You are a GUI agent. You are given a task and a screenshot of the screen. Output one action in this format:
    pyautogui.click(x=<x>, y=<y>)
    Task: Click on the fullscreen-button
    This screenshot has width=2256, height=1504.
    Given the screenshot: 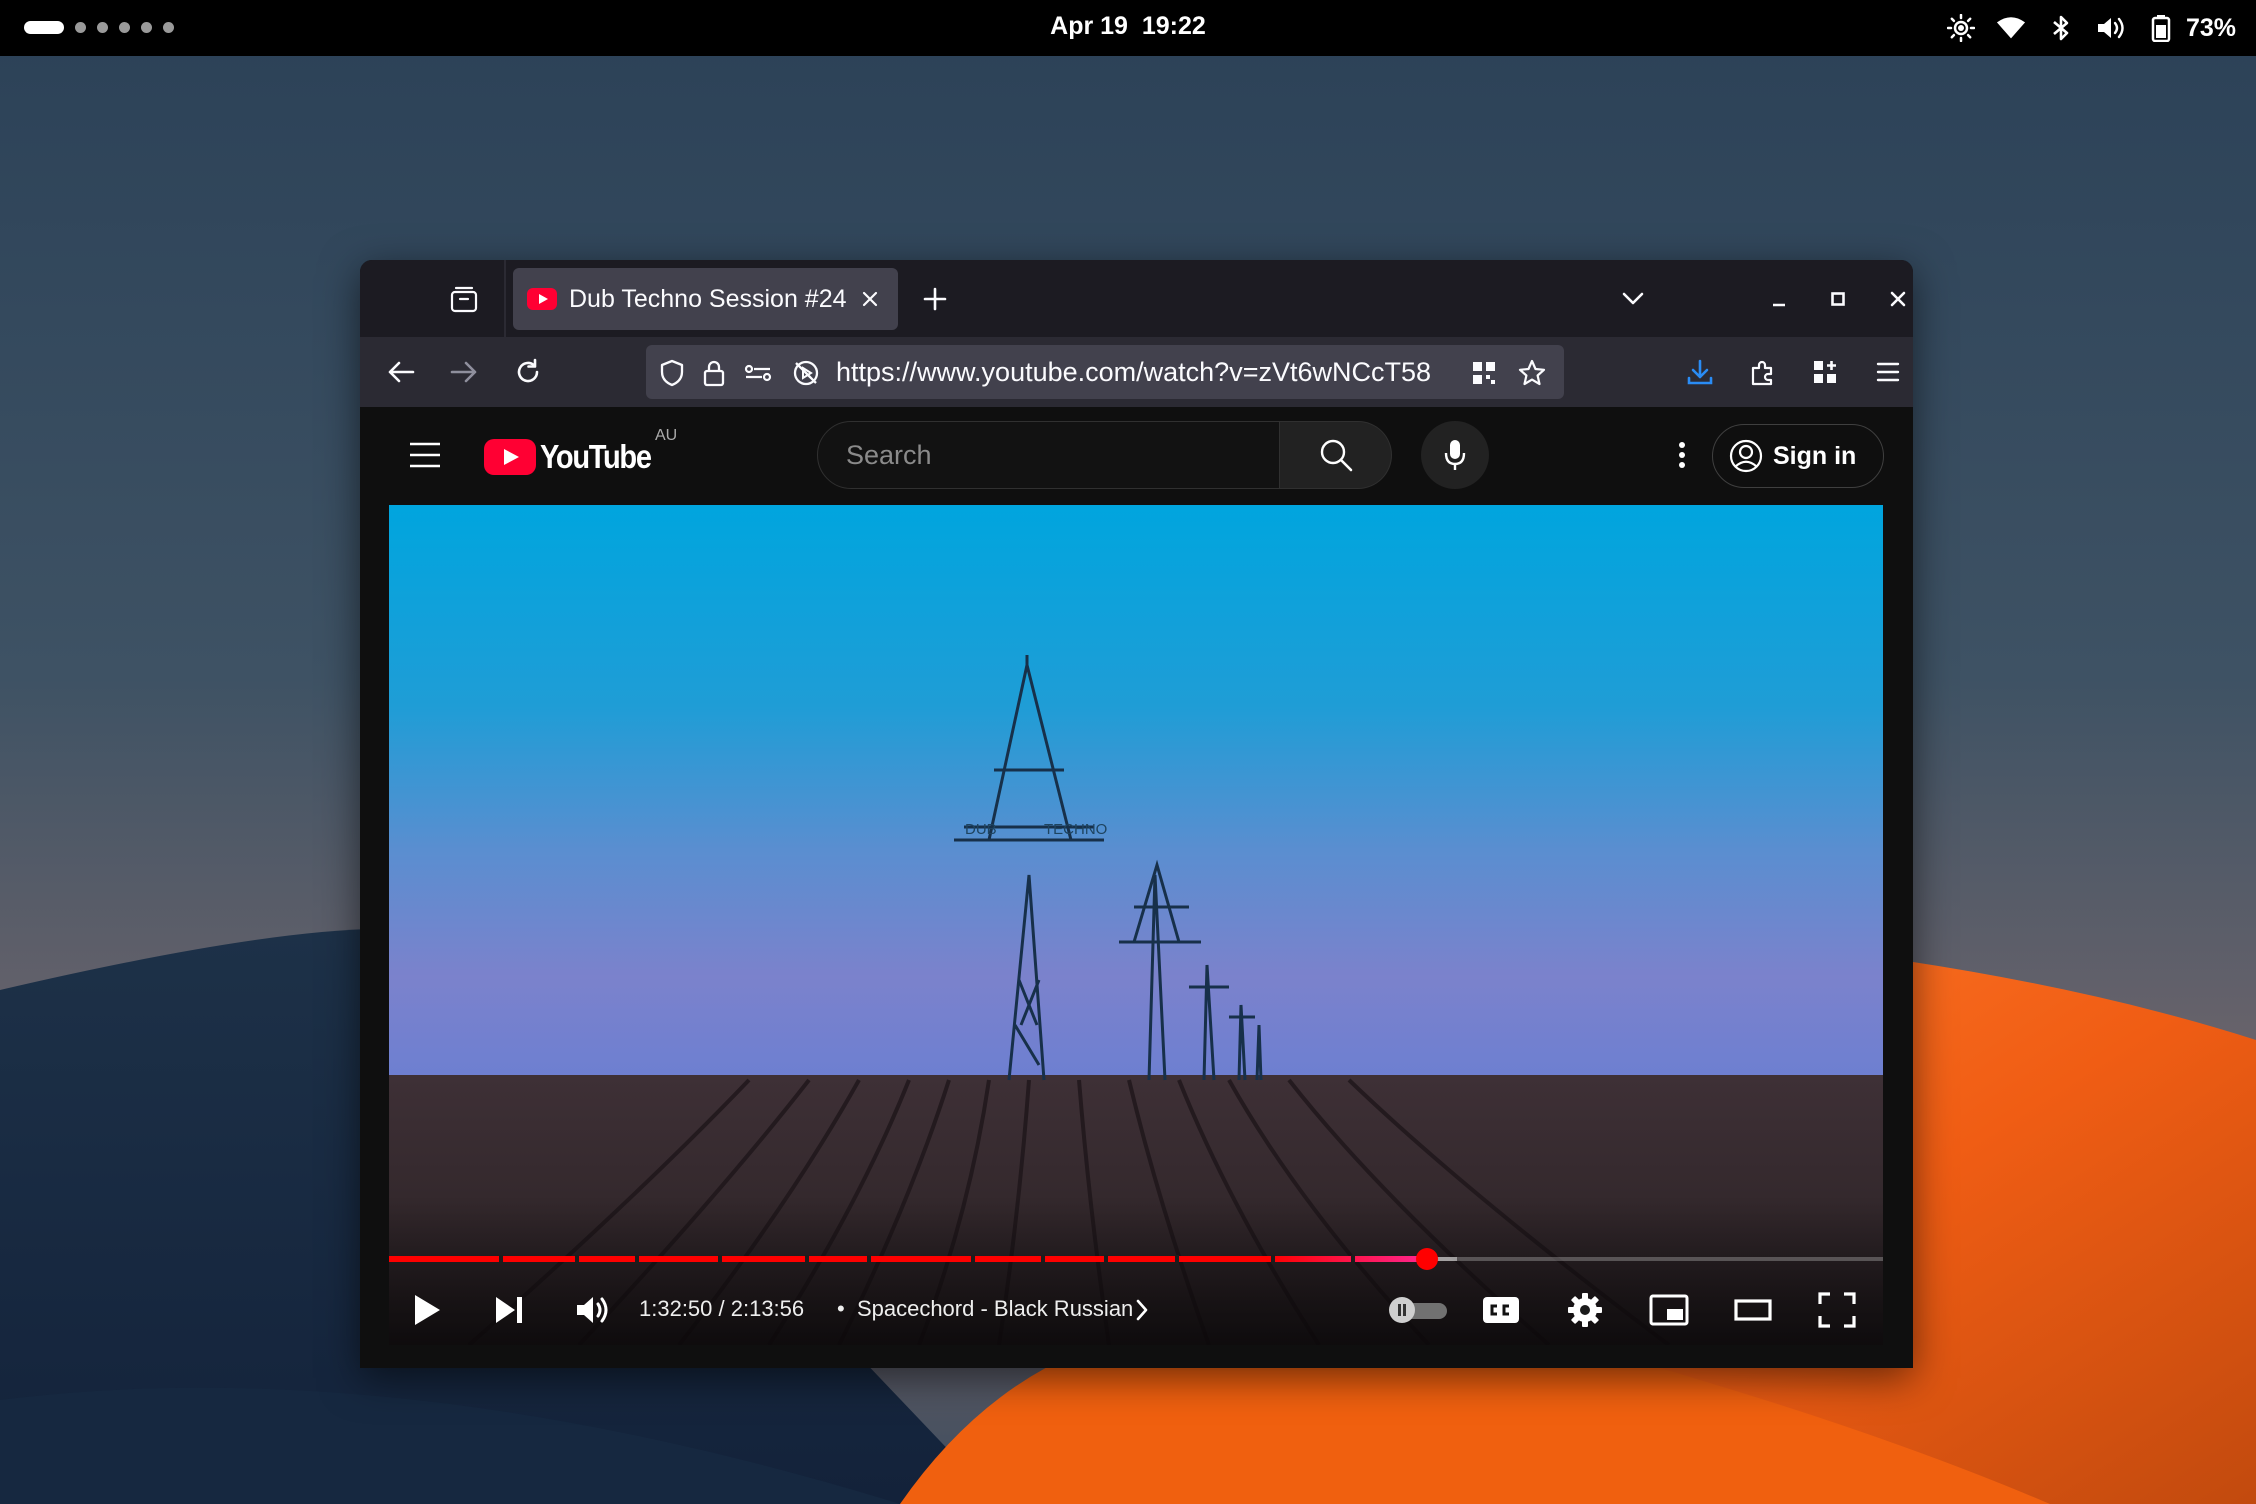 What is the action you would take?
    pyautogui.click(x=1837, y=1310)
    